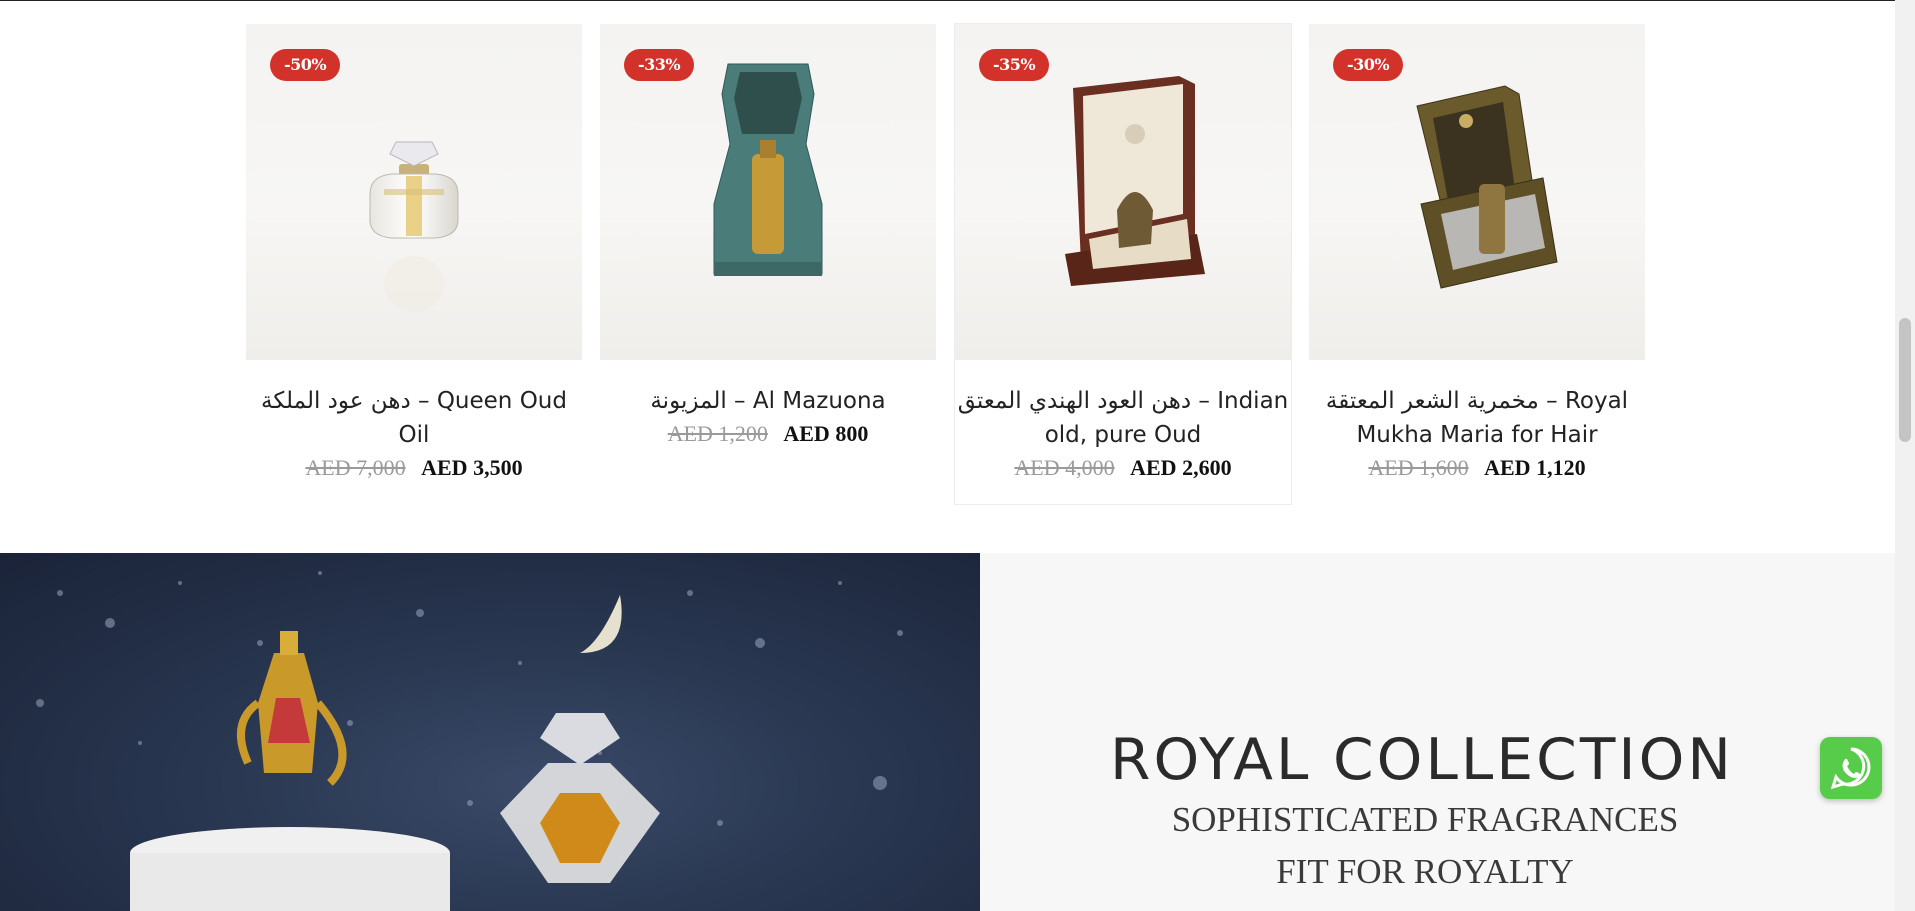 This screenshot has width=1915, height=911. What do you see at coordinates (1368, 65) in the screenshot?
I see `discount-badge: -30%` at bounding box center [1368, 65].